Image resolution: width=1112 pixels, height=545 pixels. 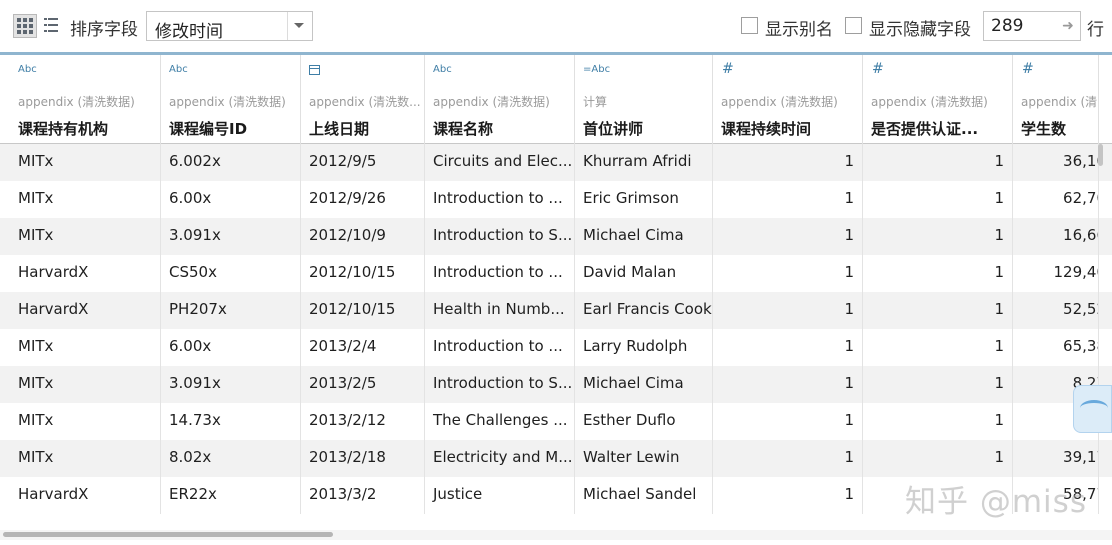 I want to click on column-header: appendix (清洗数... 上线日期, so click(x=363, y=99).